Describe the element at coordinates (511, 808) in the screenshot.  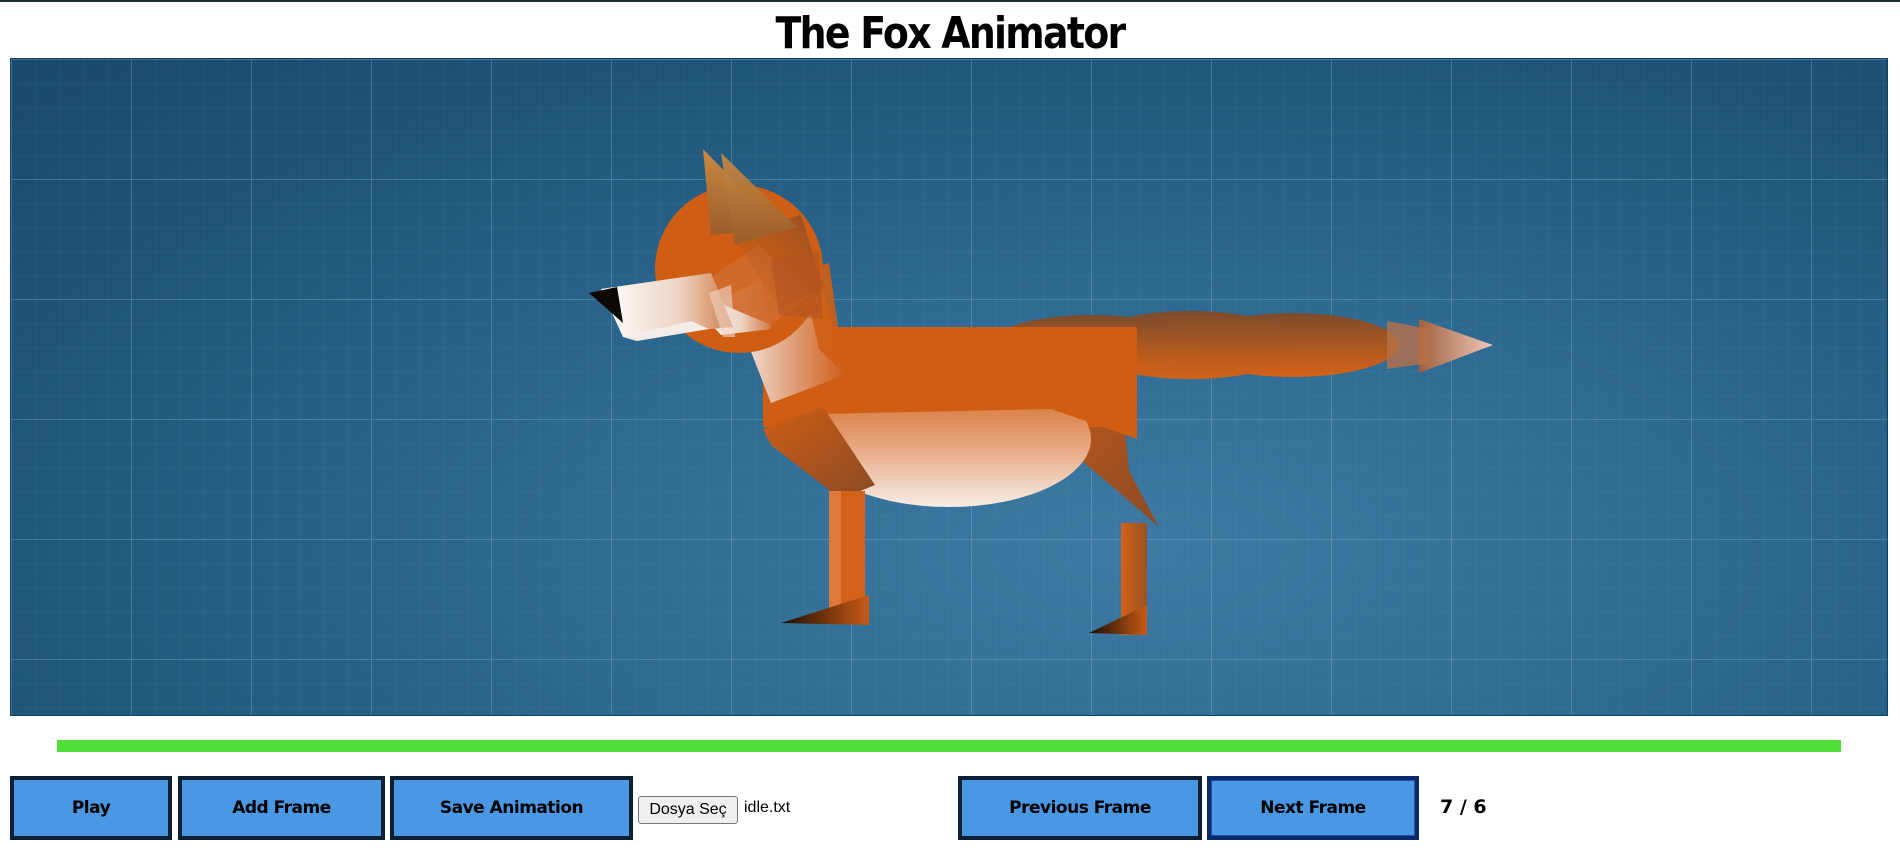
I see `save-animation-button: Save Animation` at that location.